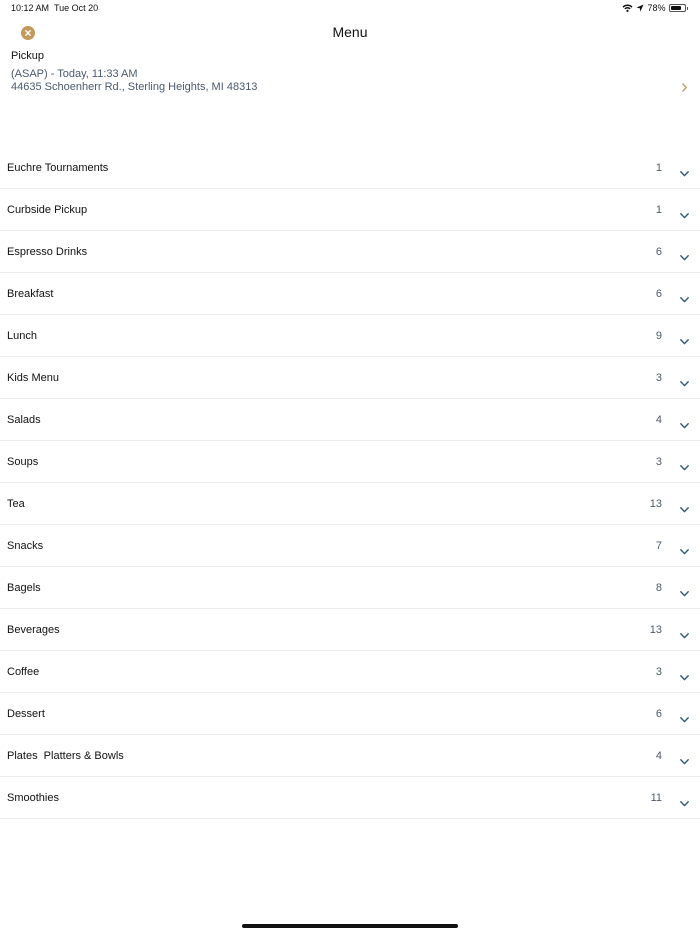 This screenshot has height=934, width=700. What do you see at coordinates (16, 504) in the screenshot?
I see `menu-category-label: Tea` at bounding box center [16, 504].